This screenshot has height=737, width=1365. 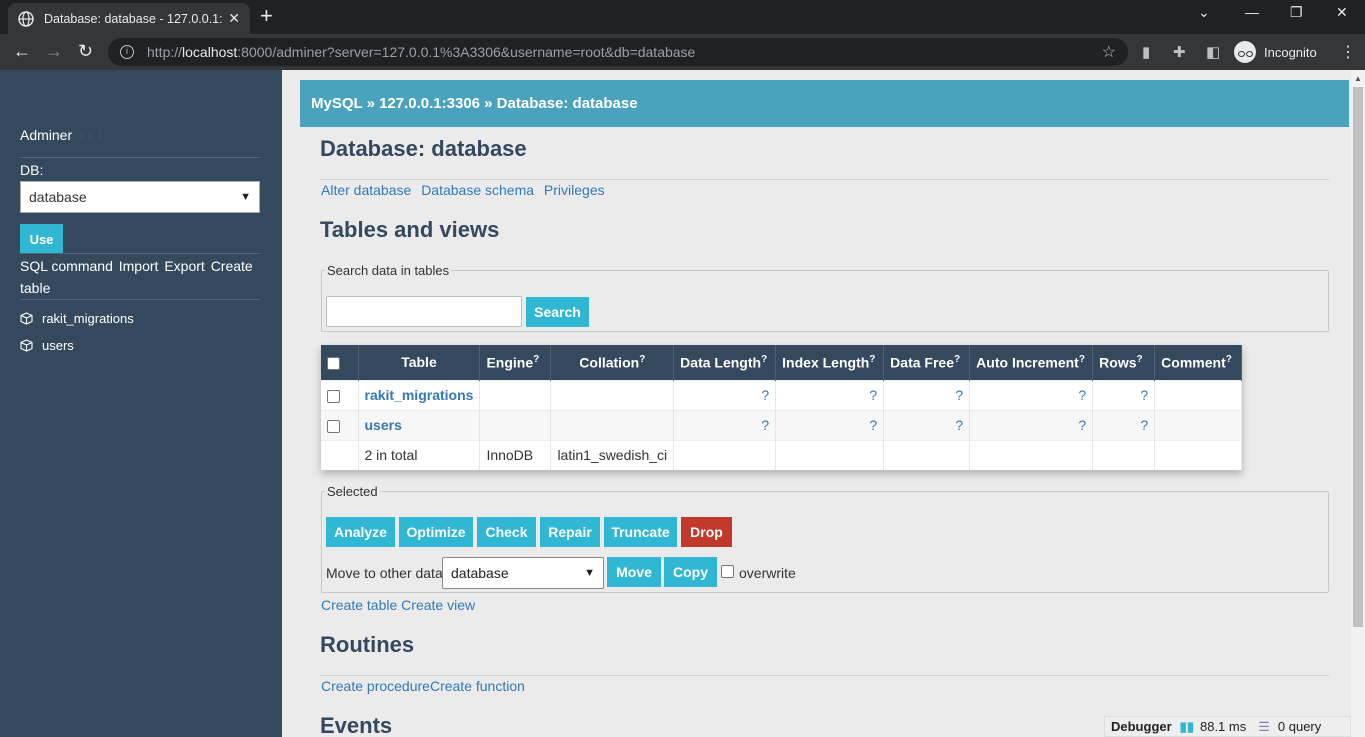 What do you see at coordinates (1124, 362) in the screenshot?
I see `col-rows: Rows?` at bounding box center [1124, 362].